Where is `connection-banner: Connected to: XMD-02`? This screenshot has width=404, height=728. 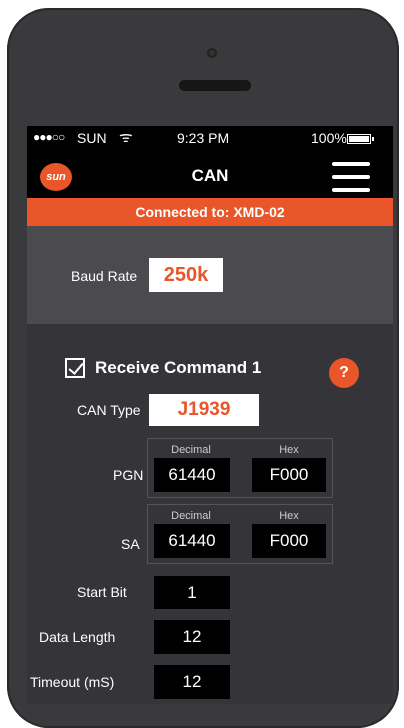 connection-banner: Connected to: XMD-02 is located at coordinates (210, 212).